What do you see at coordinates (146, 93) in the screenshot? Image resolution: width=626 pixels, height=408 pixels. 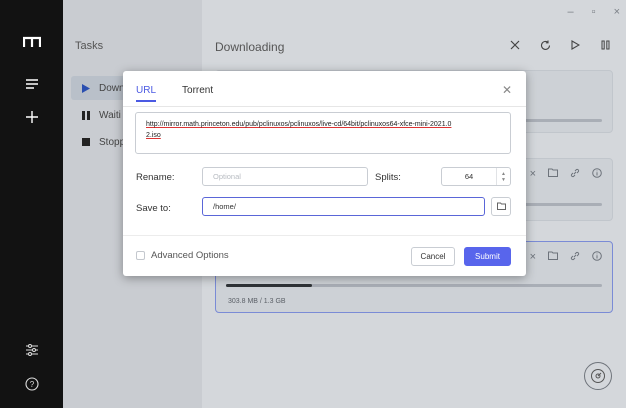 I see `tab-url: URL` at bounding box center [146, 93].